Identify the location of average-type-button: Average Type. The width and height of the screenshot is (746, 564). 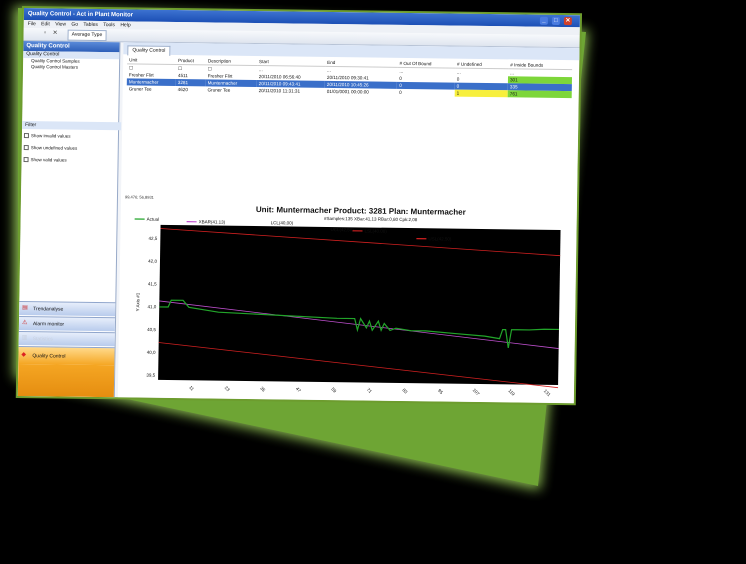
(87, 35).